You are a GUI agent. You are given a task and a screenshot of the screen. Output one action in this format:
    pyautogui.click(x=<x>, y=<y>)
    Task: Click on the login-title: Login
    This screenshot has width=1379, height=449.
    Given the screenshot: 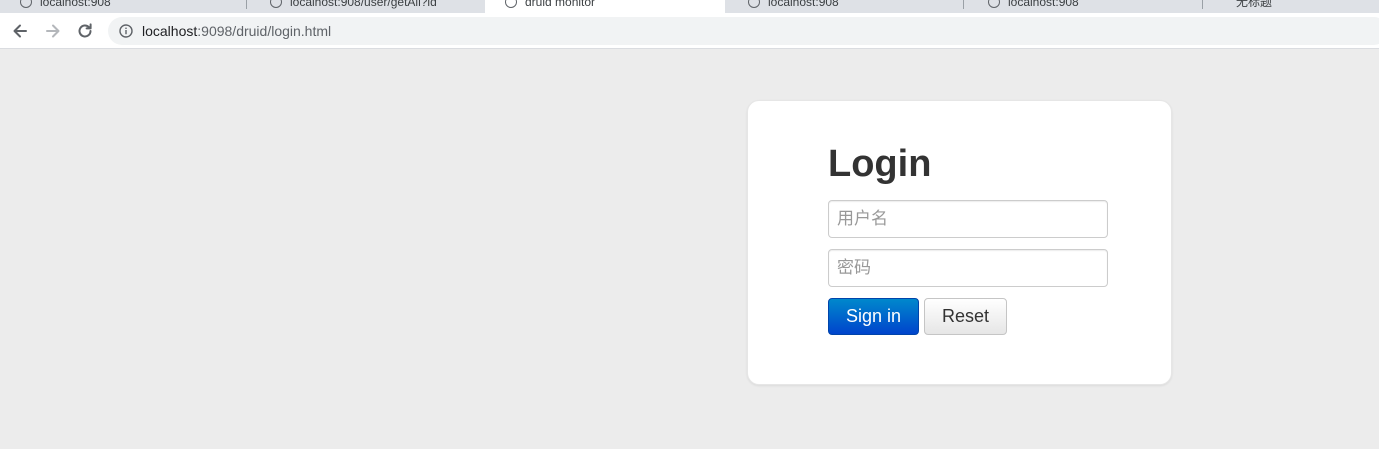 What is the action you would take?
    pyautogui.click(x=880, y=164)
    